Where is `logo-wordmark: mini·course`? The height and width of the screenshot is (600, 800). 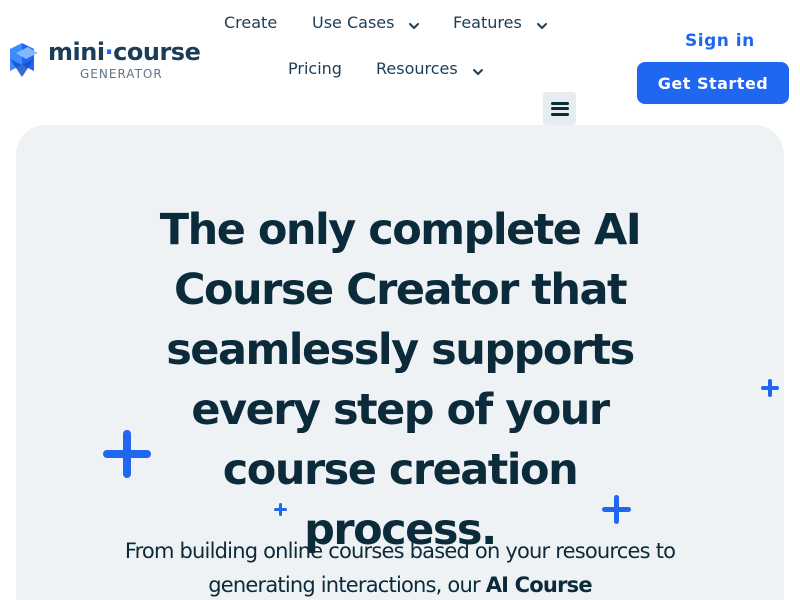
logo-wordmark: mini·course is located at coordinates (124, 52).